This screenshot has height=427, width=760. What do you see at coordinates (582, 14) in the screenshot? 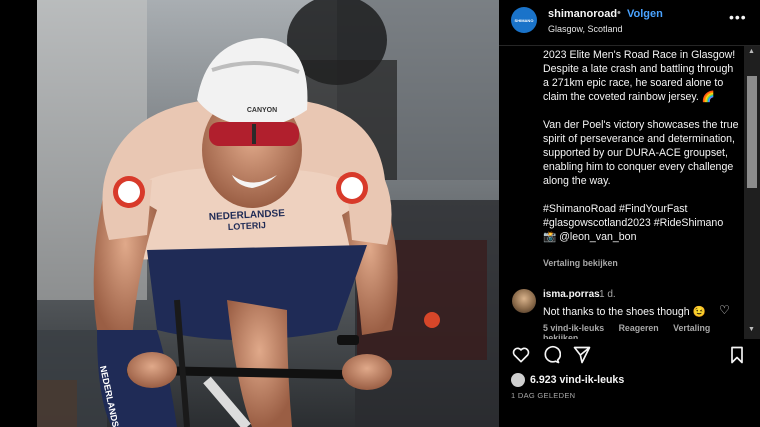
I see `account-username: shimanoroad` at bounding box center [582, 14].